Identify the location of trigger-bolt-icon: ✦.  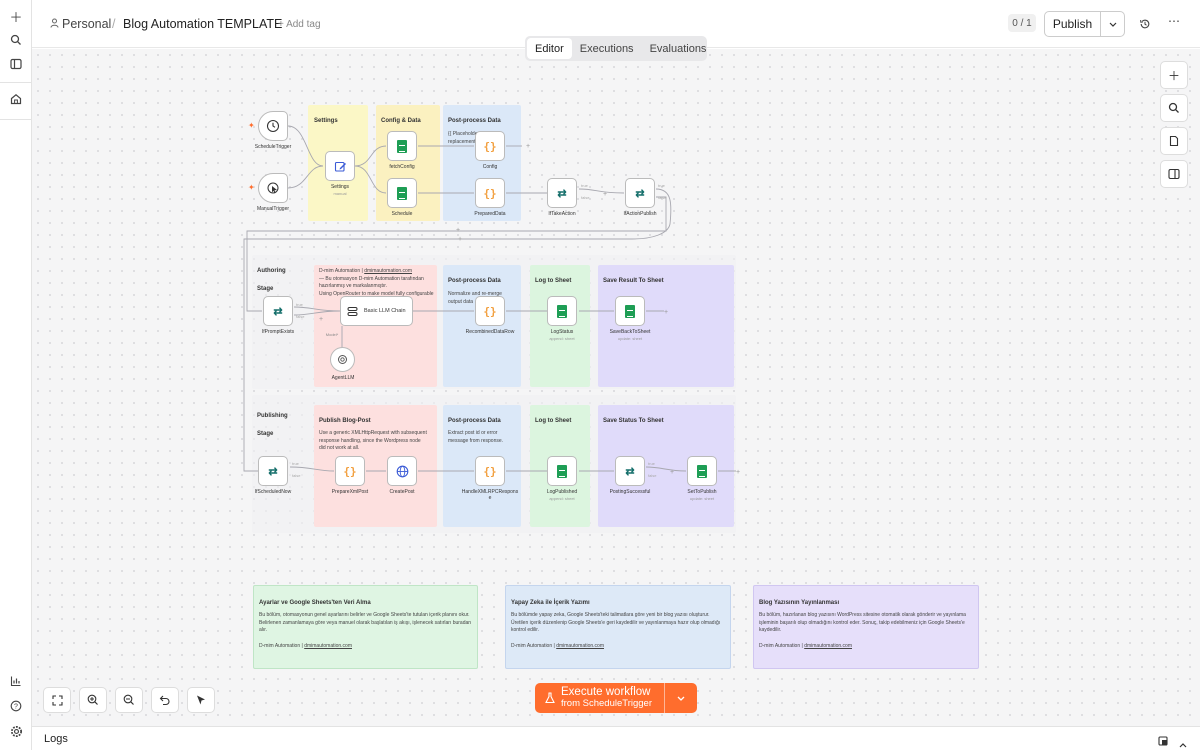
(251, 125).